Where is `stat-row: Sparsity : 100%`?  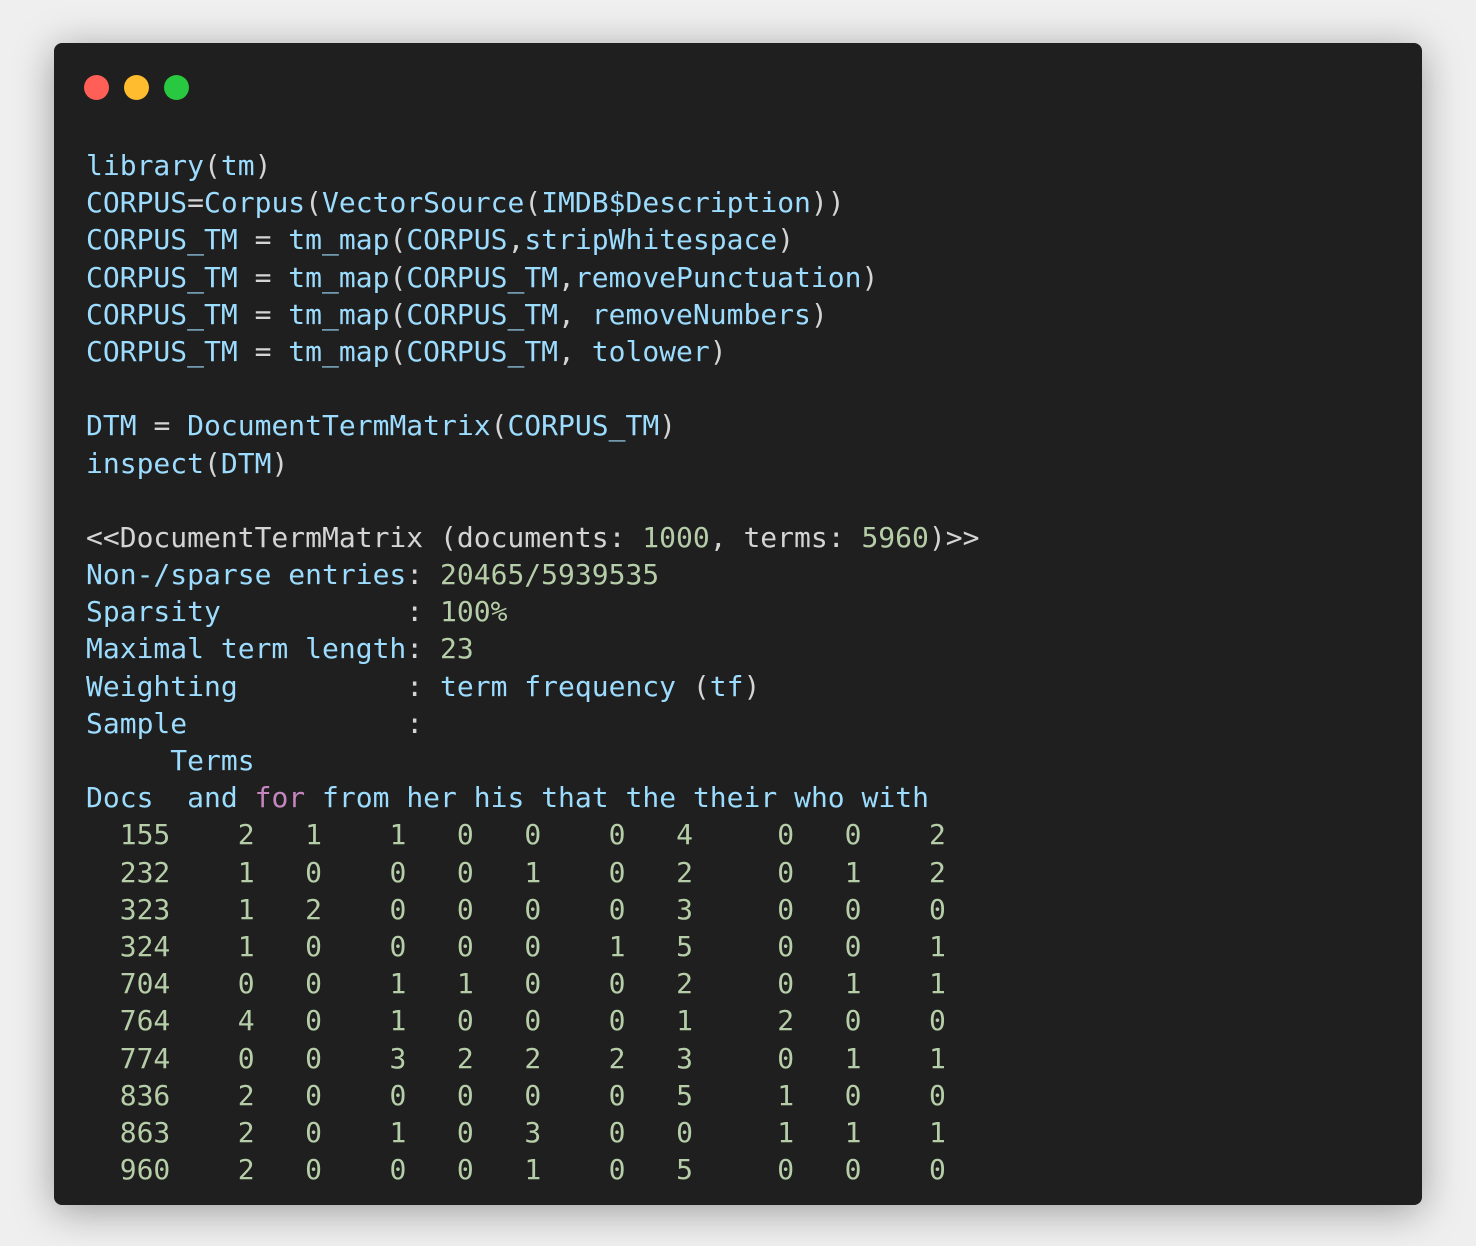 stat-row: Sparsity : 100% is located at coordinates (532, 611).